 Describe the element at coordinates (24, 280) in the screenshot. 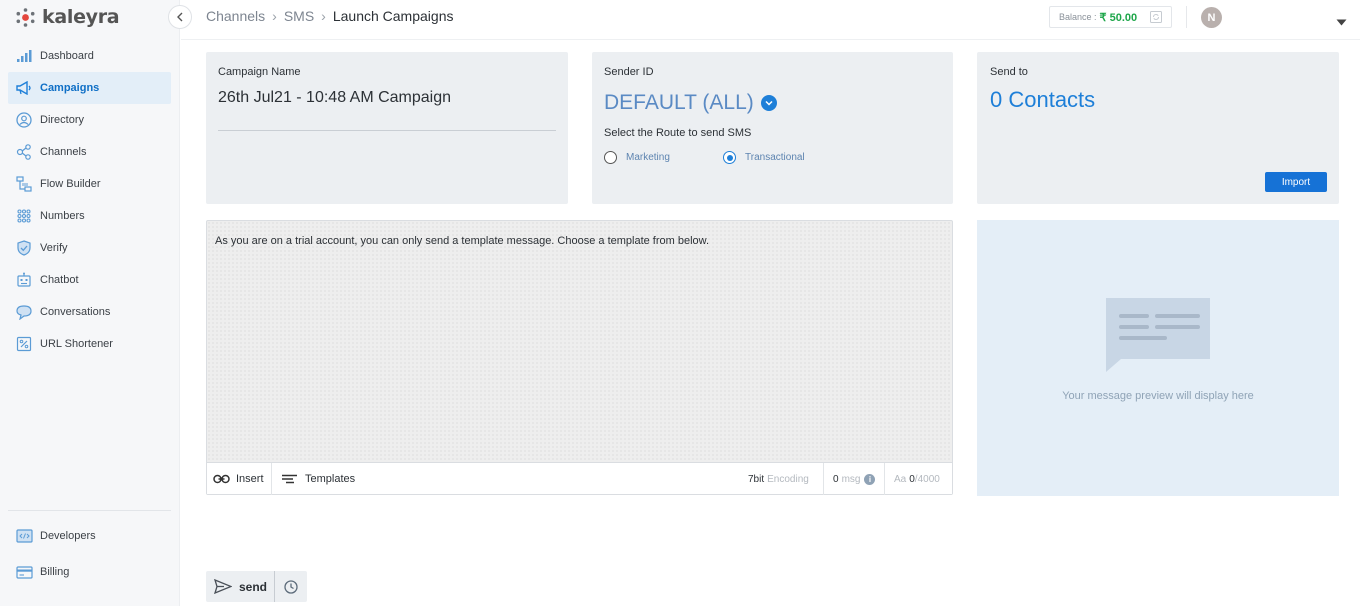

I see `robot-icon` at that location.